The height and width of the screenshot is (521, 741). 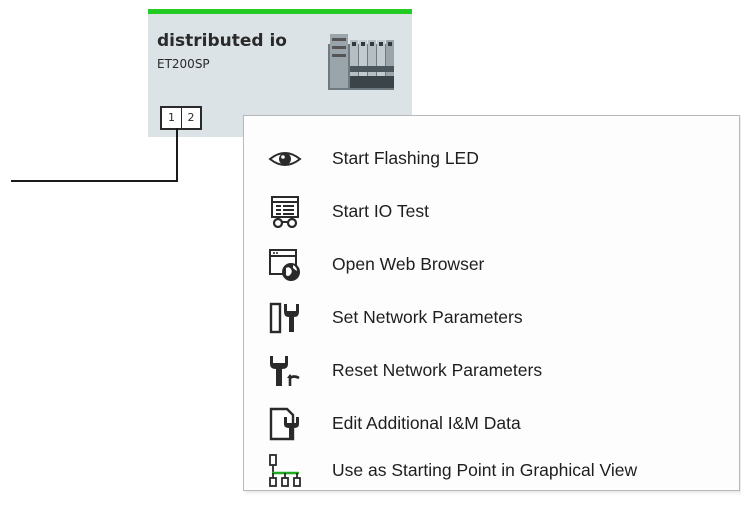 What do you see at coordinates (190, 118) in the screenshot?
I see `port-2: 2` at bounding box center [190, 118].